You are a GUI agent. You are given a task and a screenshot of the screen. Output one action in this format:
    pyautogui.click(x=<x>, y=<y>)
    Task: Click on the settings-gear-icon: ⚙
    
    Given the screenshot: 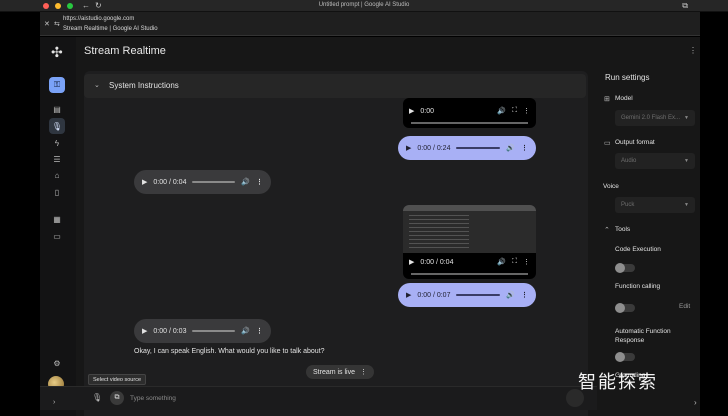 What is the action you would take?
    pyautogui.click(x=57, y=363)
    